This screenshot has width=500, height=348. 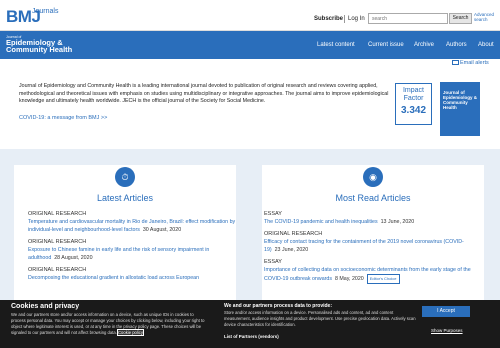 I want to click on article-date: 30 August, 2020, so click(x=162, y=230).